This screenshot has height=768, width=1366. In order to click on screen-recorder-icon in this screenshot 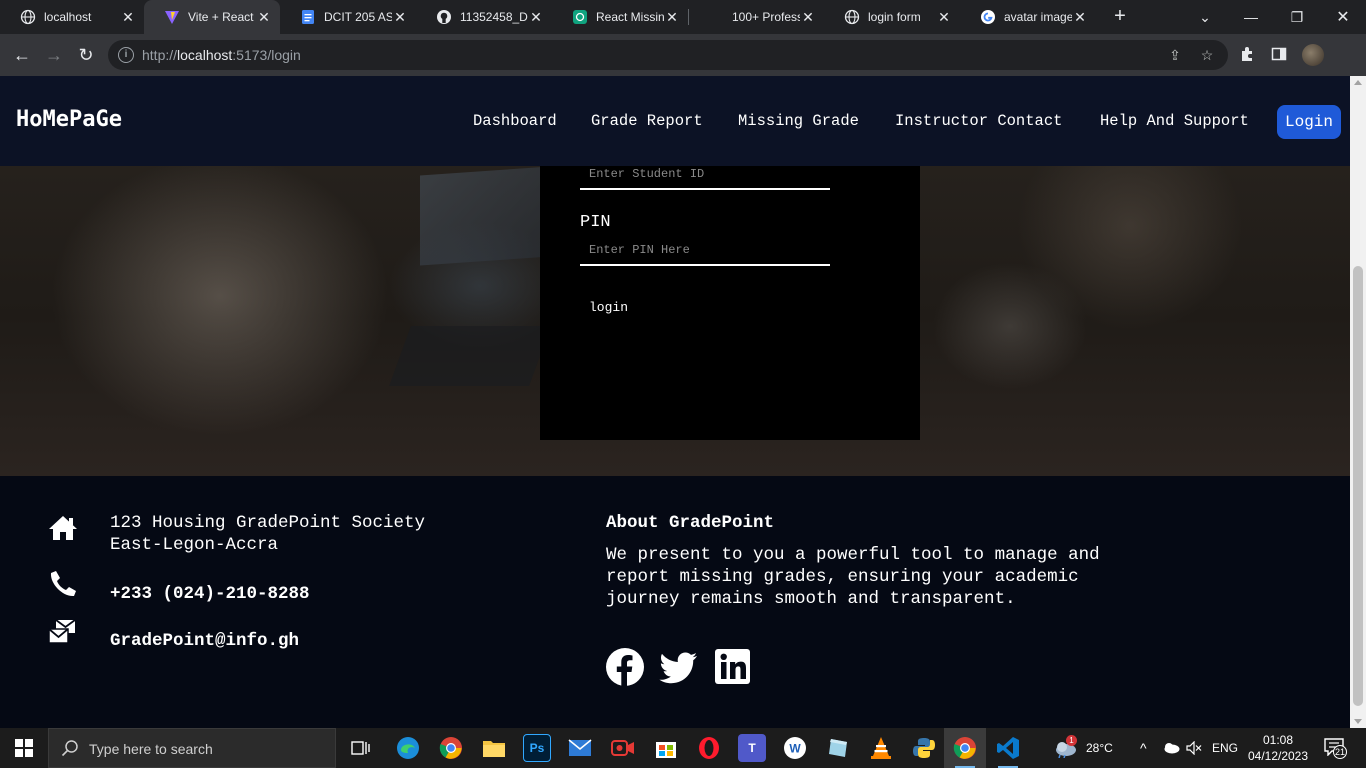, I will do `click(623, 748)`.